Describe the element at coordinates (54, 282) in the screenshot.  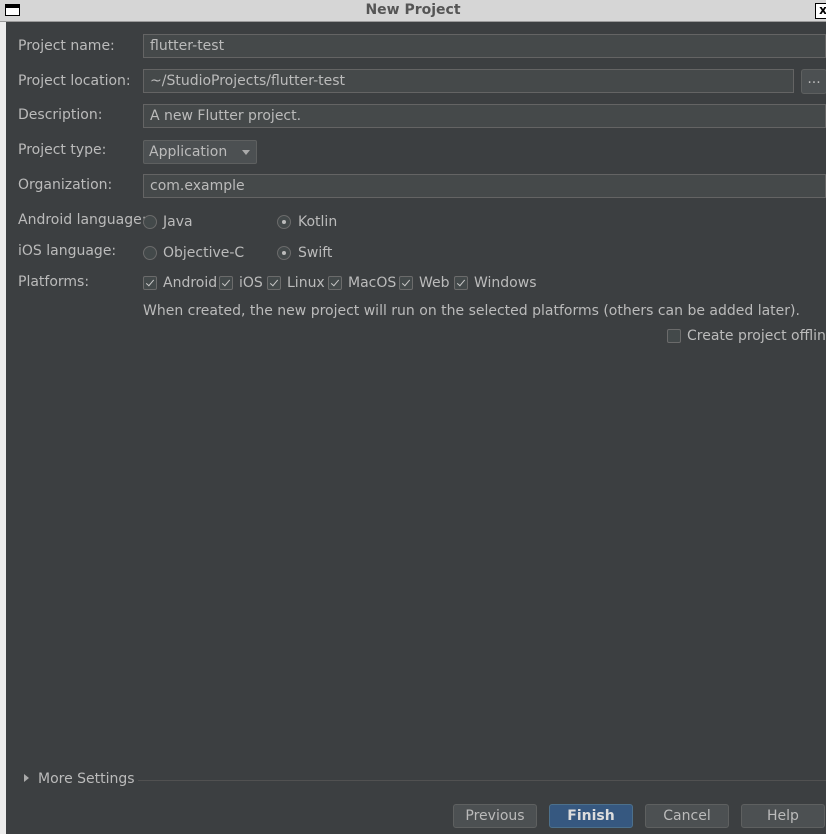
I see `platforms-label: Platforms:` at that location.